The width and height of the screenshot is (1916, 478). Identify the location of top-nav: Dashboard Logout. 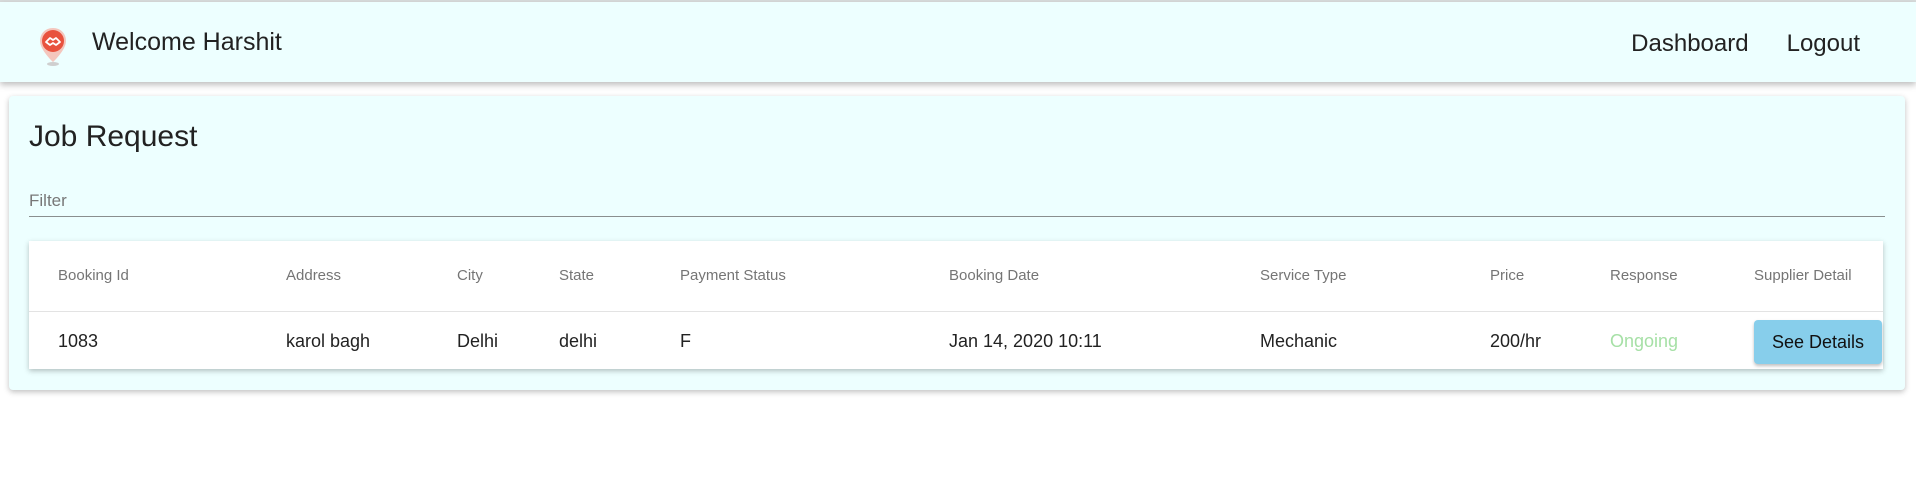
(1745, 44).